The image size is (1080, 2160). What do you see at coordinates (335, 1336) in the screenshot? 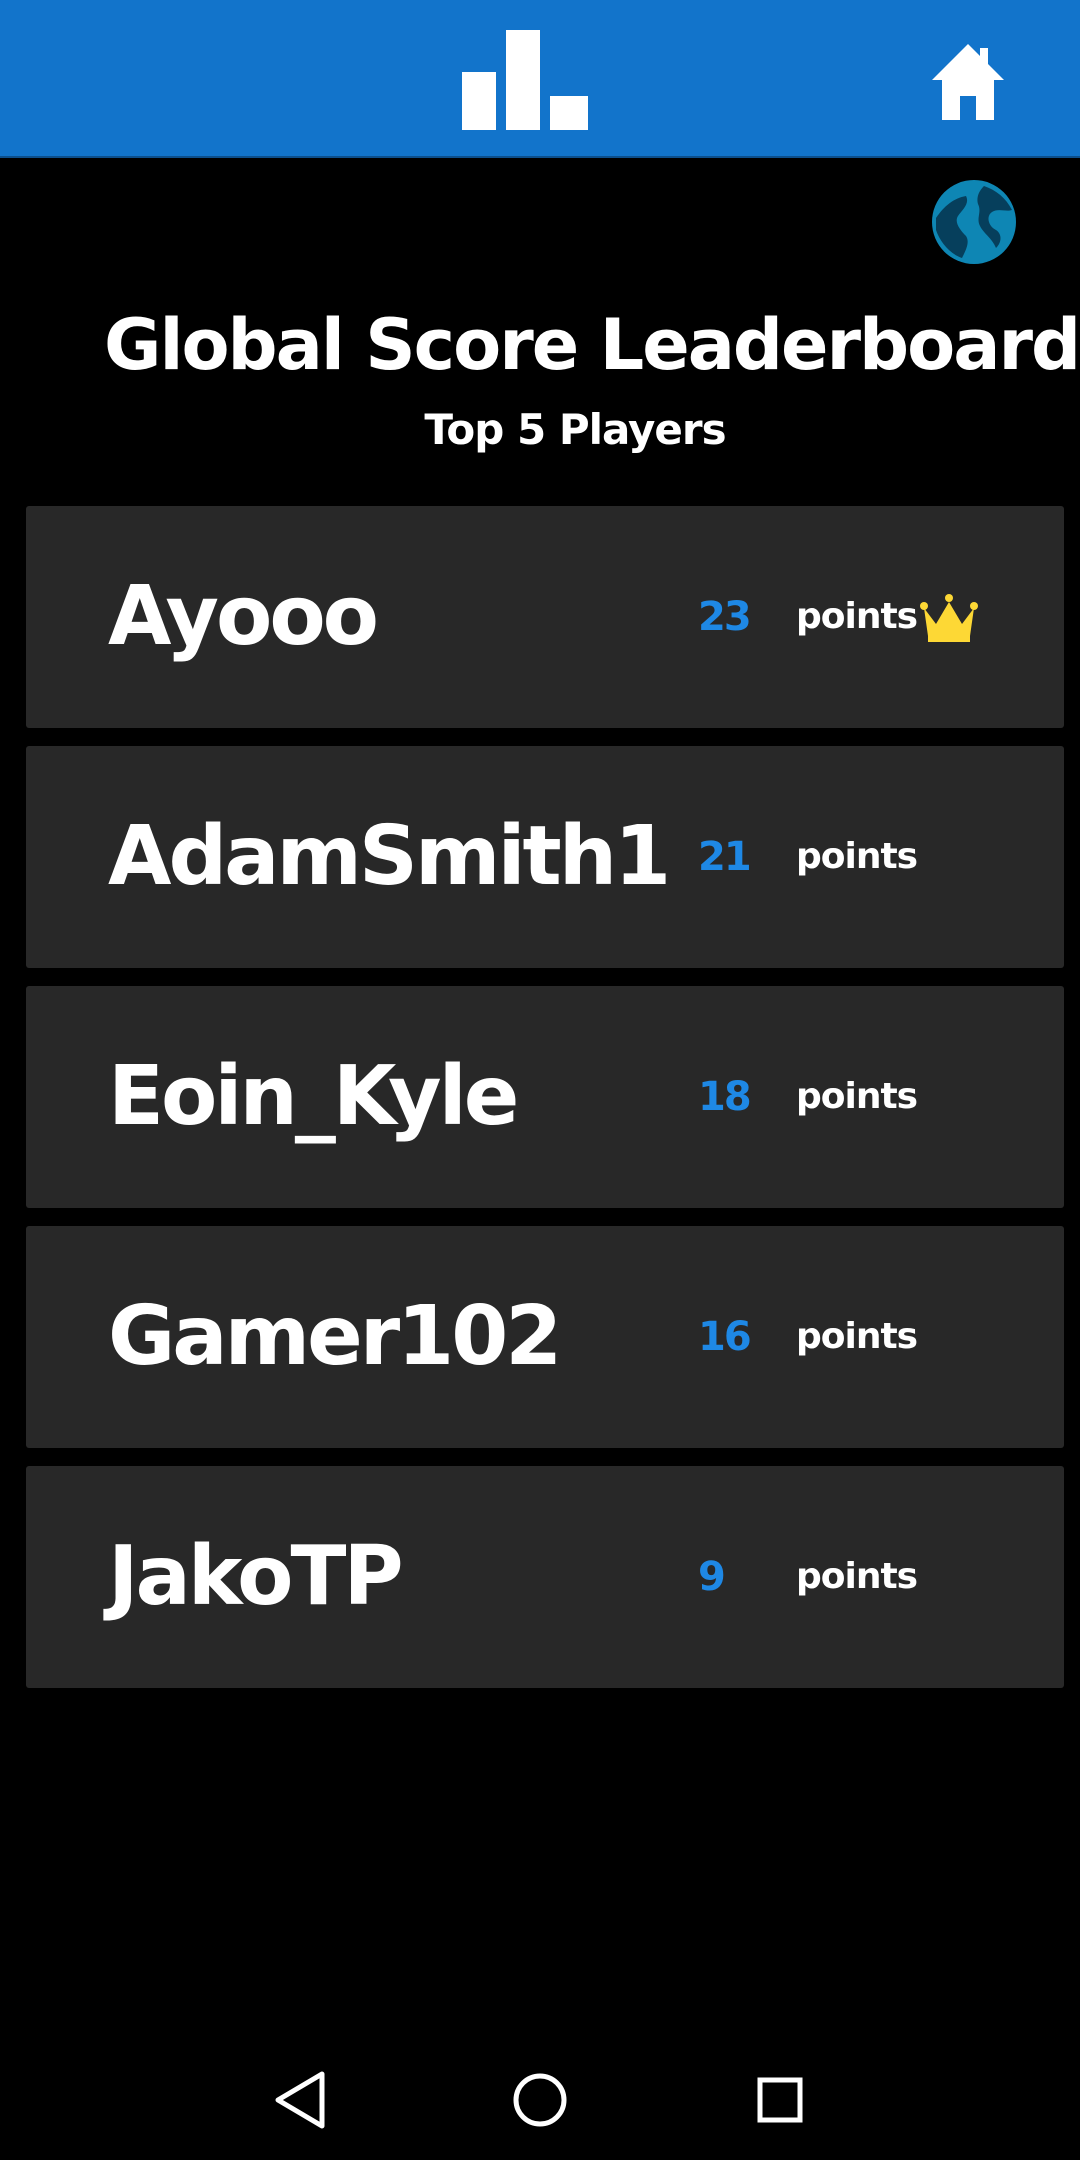
I see `player-name: Gamer102` at bounding box center [335, 1336].